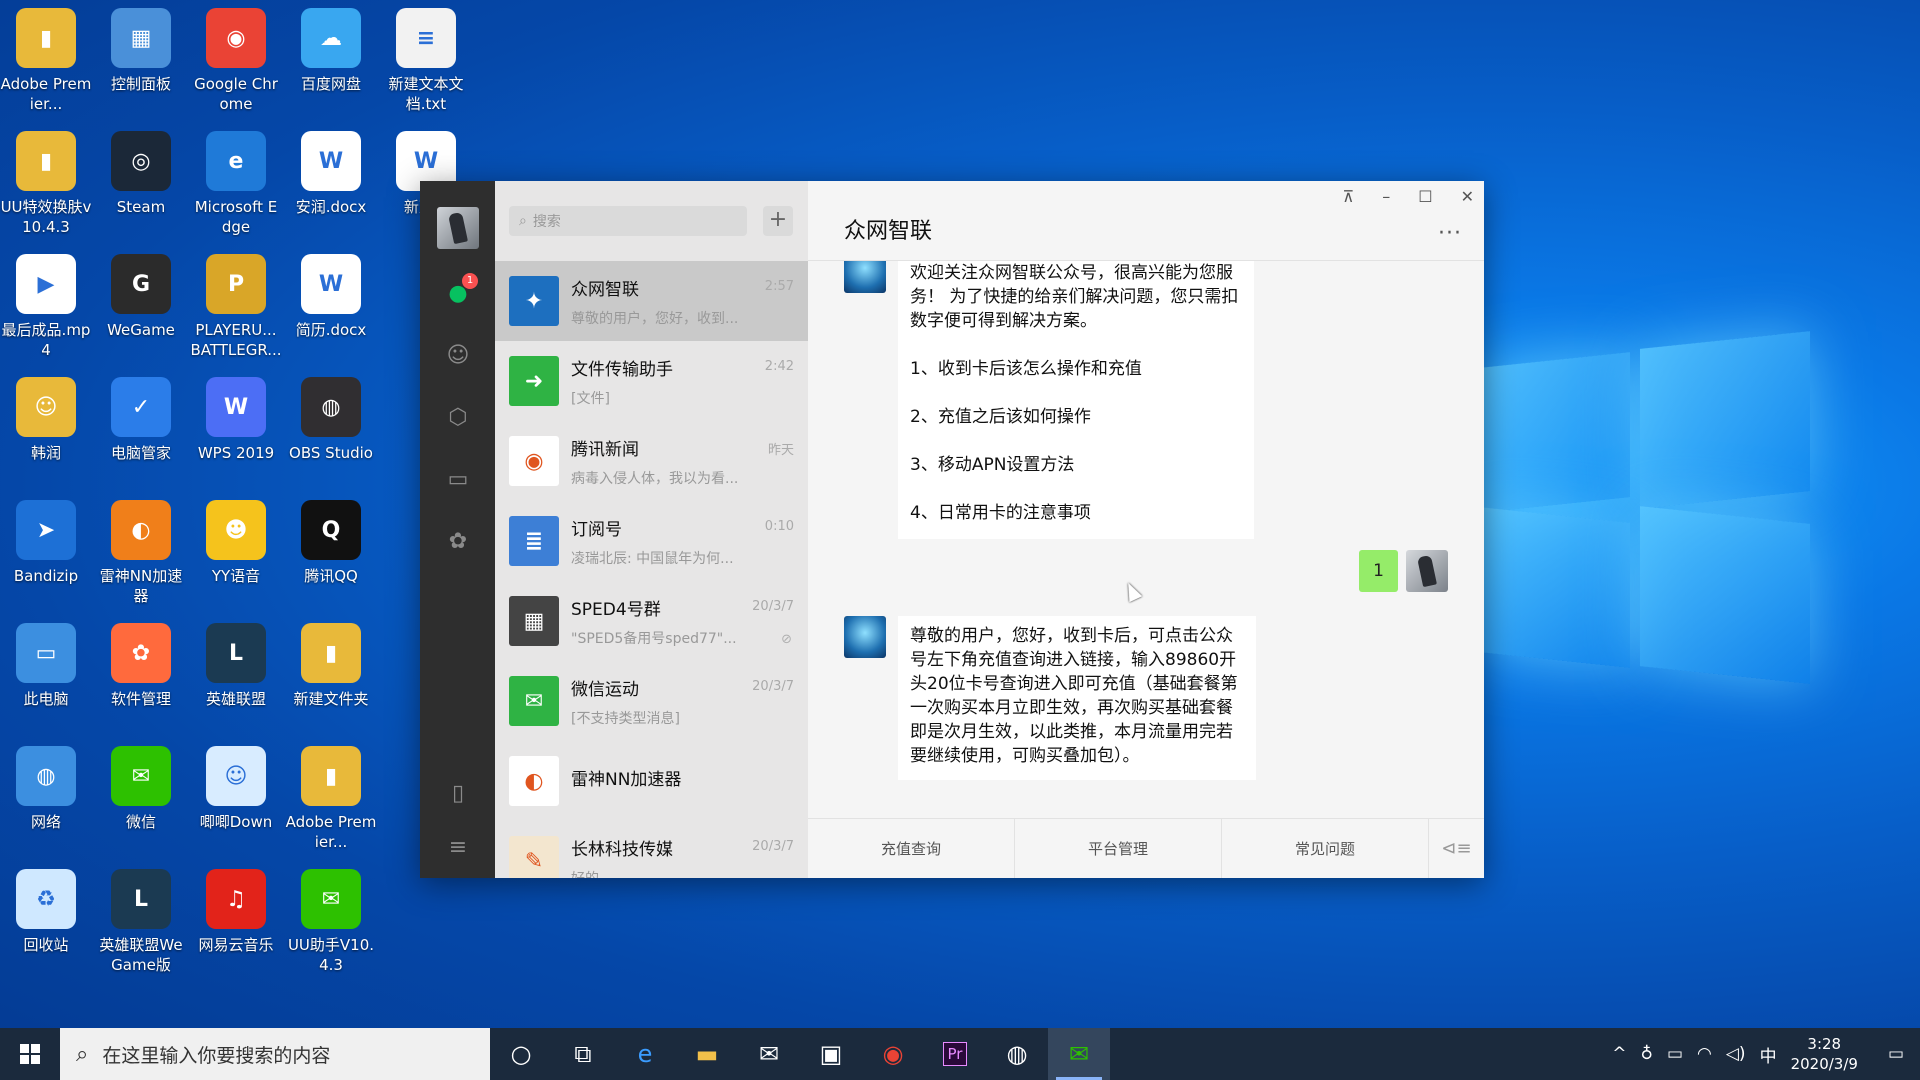 This screenshot has width=1920, height=1080. What do you see at coordinates (1736, 1054) in the screenshot?
I see `volume-icon: ◁)` at bounding box center [1736, 1054].